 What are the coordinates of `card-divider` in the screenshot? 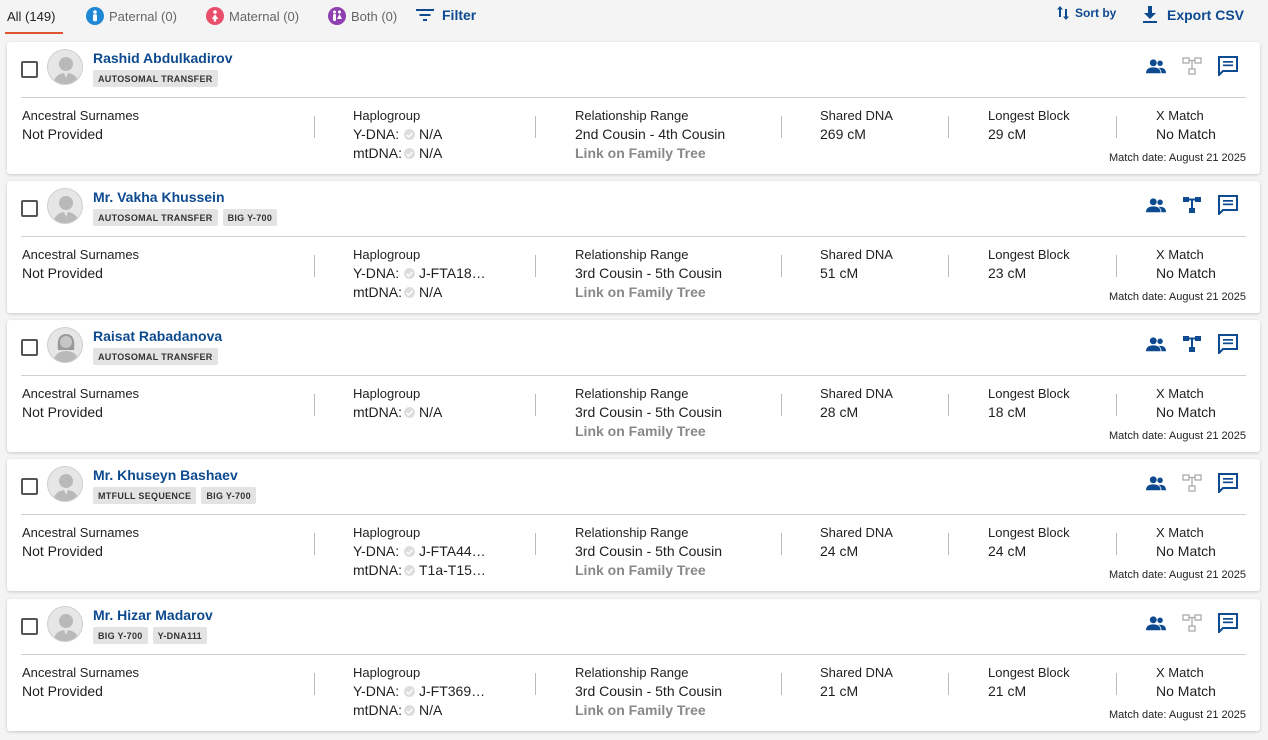 It's located at (633, 514).